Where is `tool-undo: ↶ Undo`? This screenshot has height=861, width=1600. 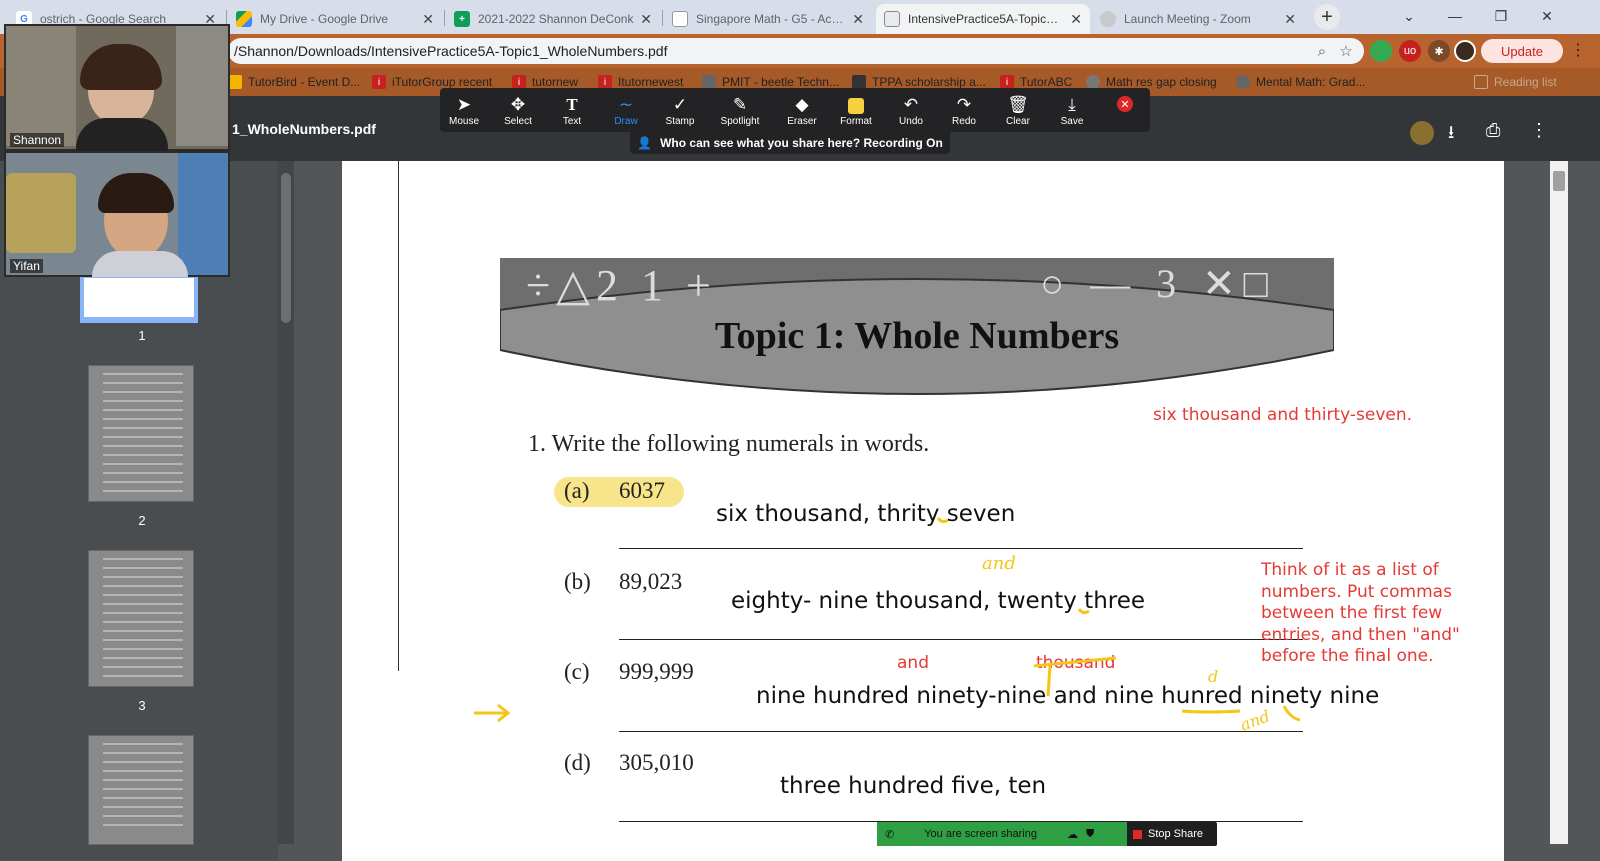 tool-undo: ↶ Undo is located at coordinates (911, 110).